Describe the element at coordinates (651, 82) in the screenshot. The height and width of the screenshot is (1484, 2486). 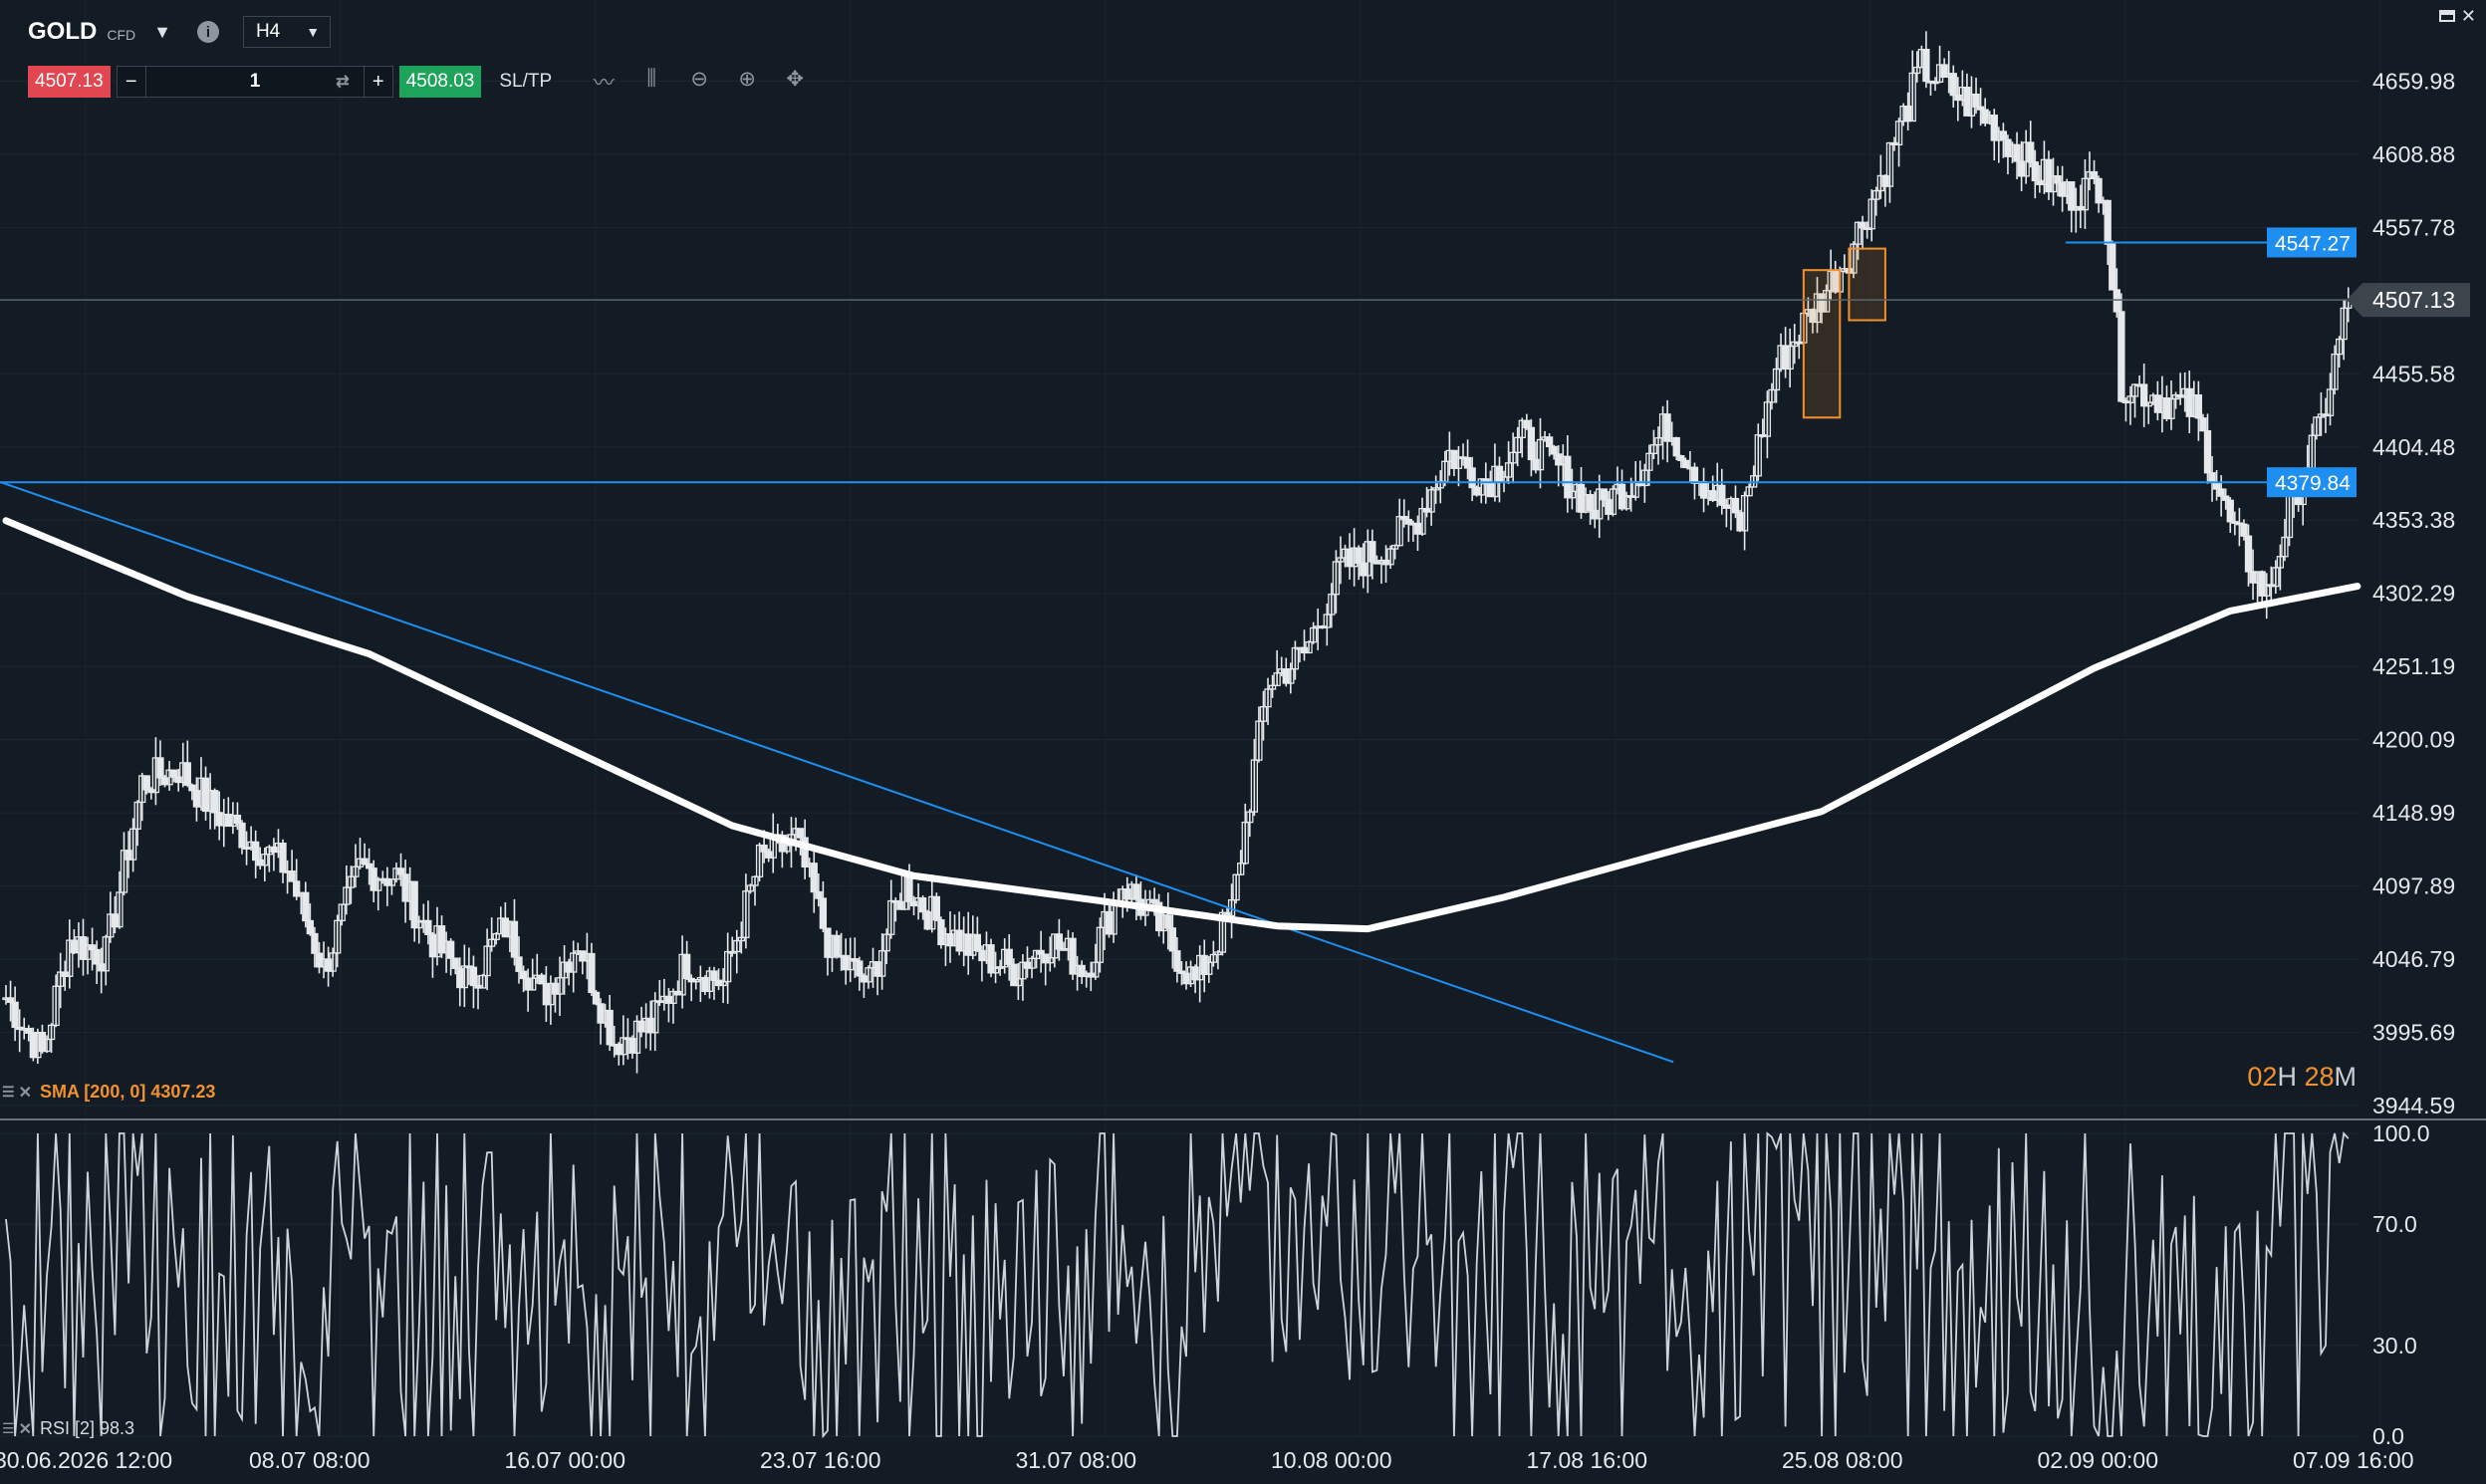
I see `candles-icon: ⫼` at that location.